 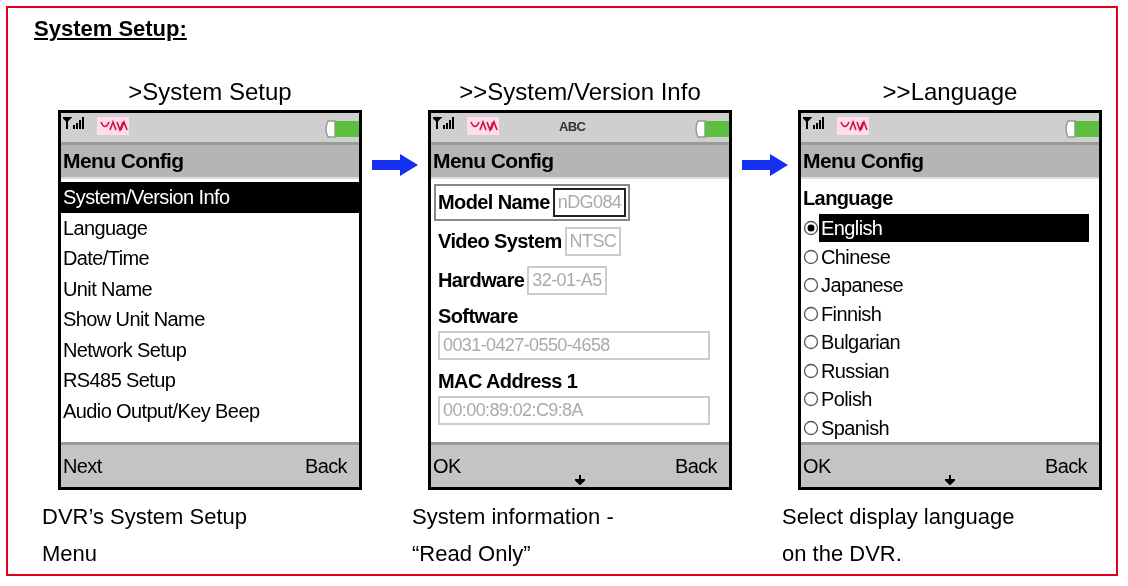 What do you see at coordinates (210, 349) in the screenshot?
I see `menu-item: Network Setup` at bounding box center [210, 349].